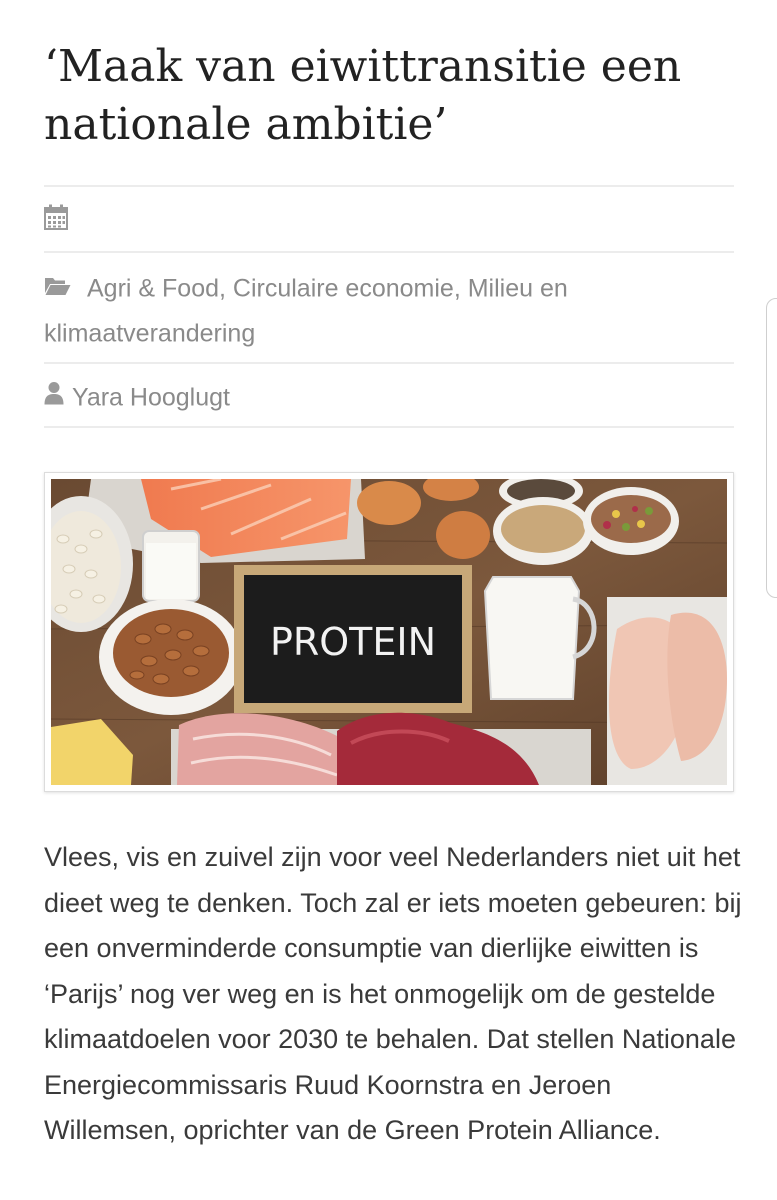 The width and height of the screenshot is (777, 1200). I want to click on calendar-icon, so click(56, 222).